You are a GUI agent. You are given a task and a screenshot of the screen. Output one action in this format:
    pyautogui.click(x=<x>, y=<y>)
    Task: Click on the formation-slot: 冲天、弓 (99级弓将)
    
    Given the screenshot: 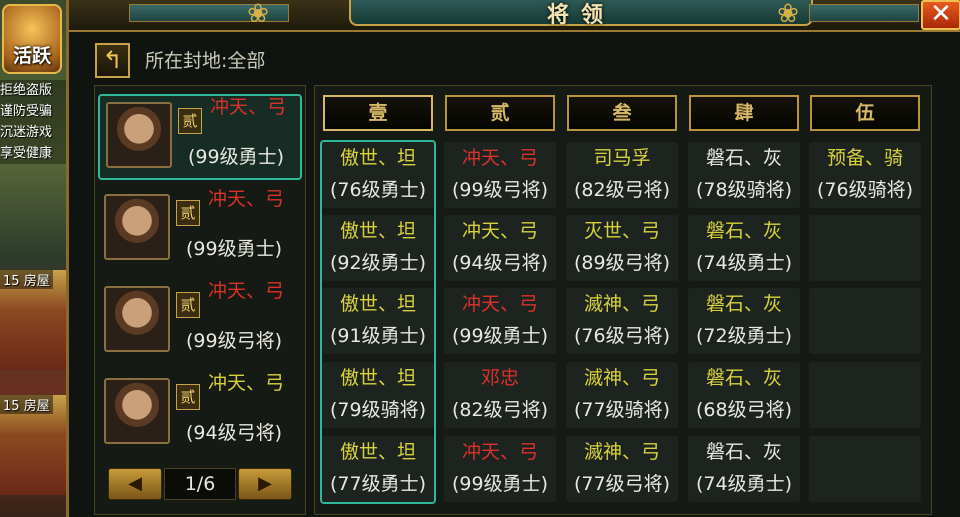 What is the action you would take?
    pyautogui.click(x=500, y=175)
    